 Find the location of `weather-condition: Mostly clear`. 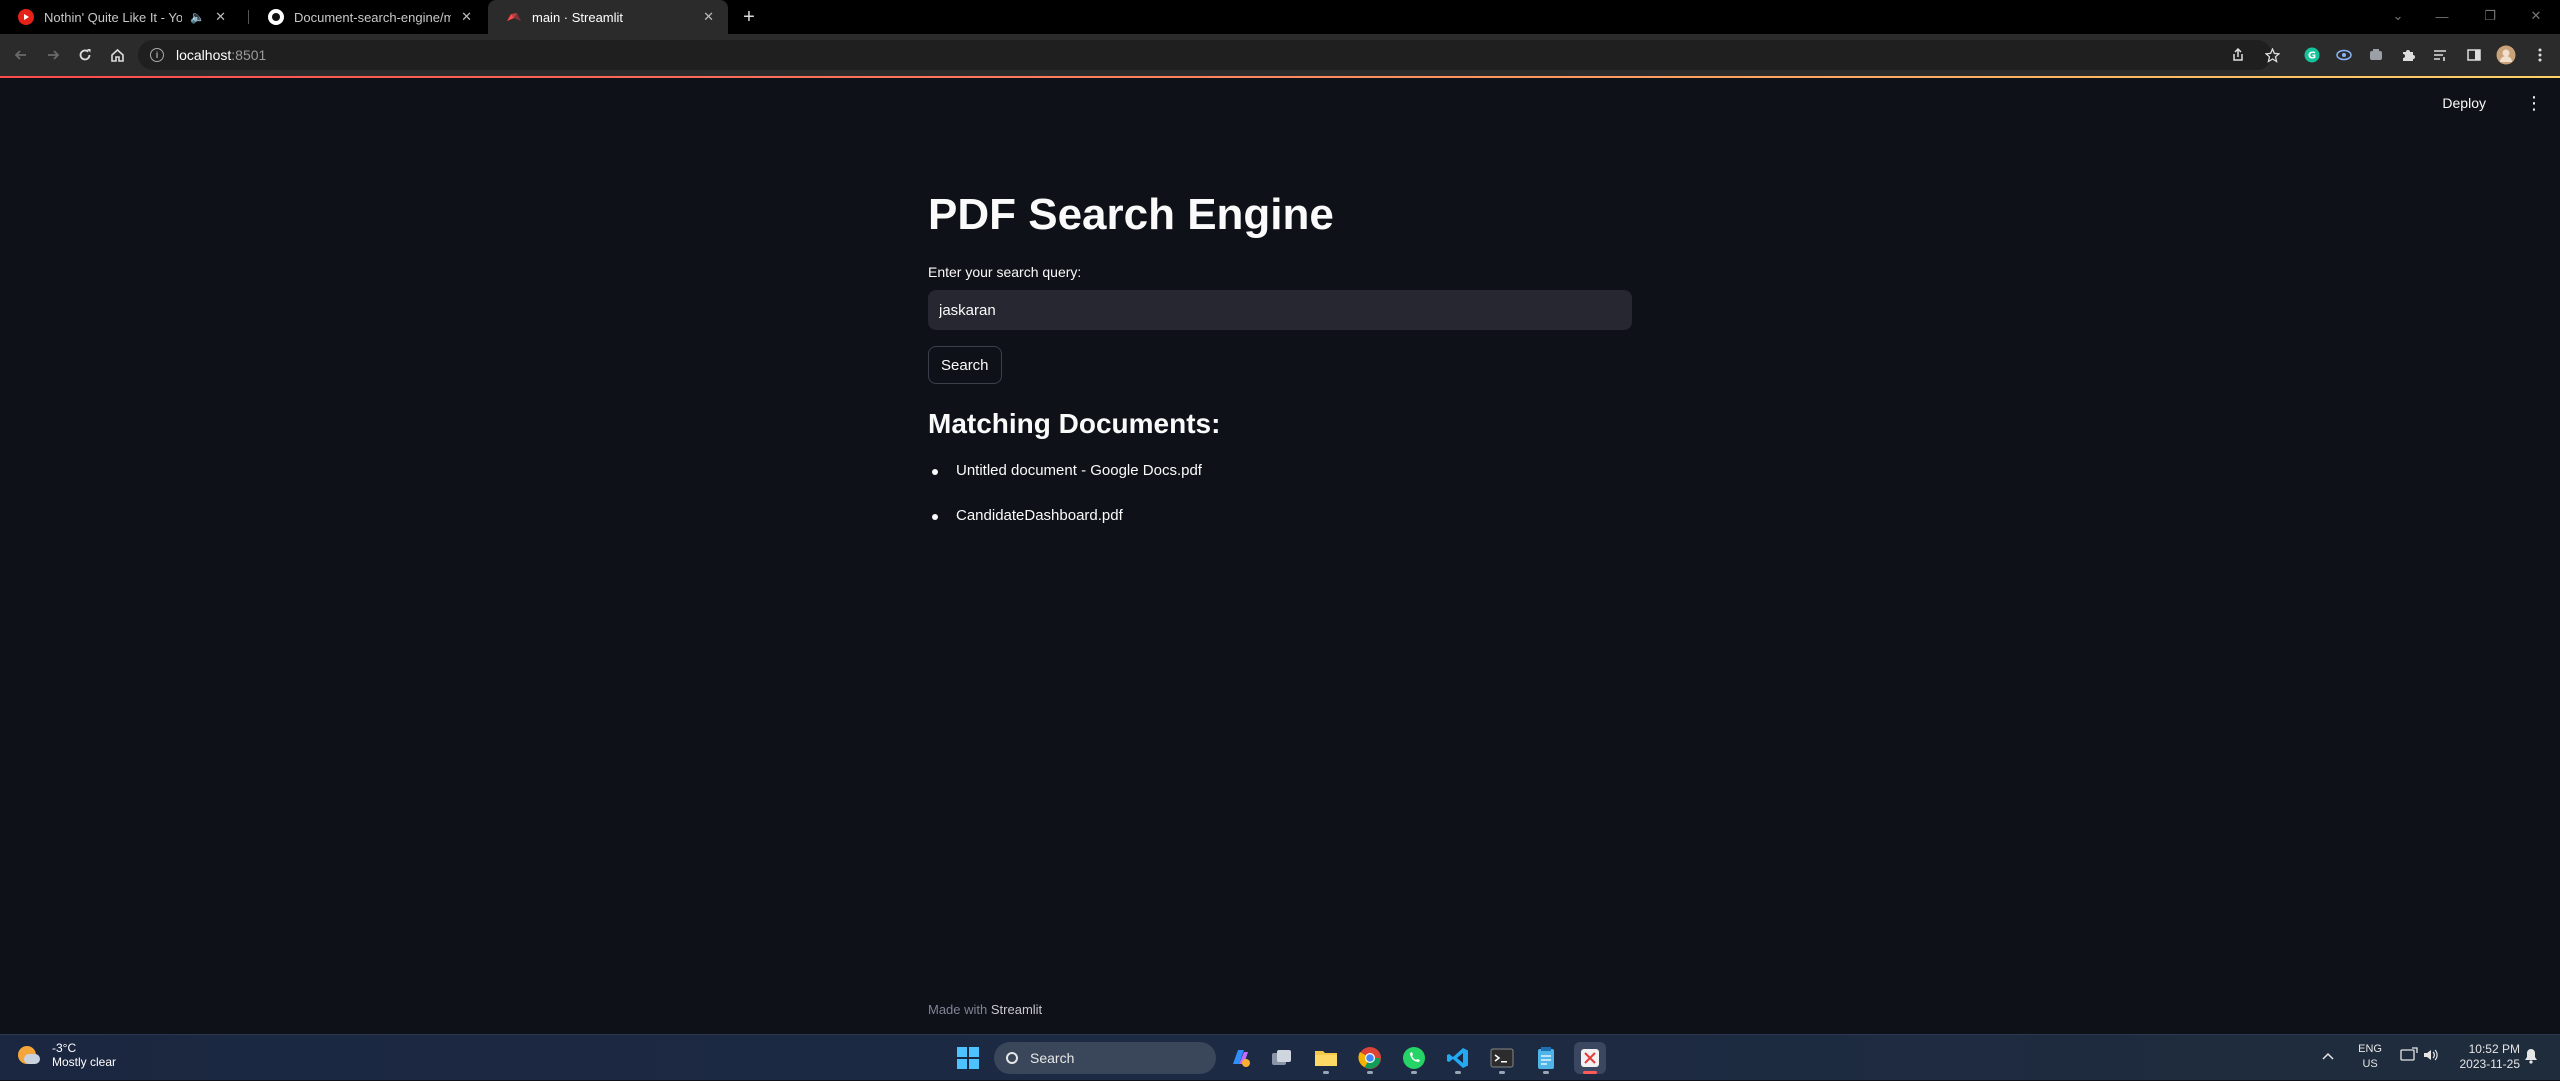

weather-condition: Mostly clear is located at coordinates (84, 1062).